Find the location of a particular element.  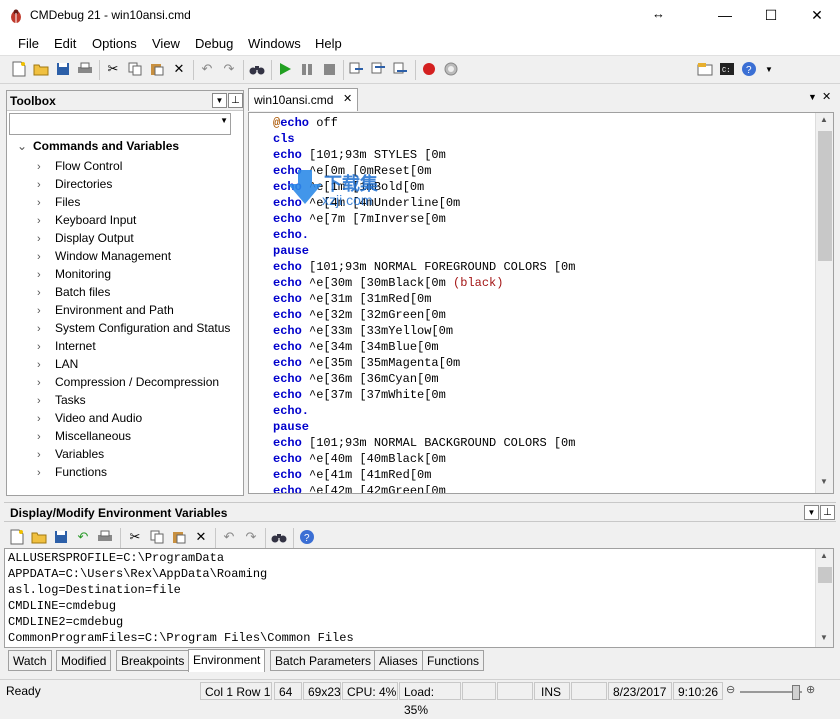

tree-item: › Display Output is located at coordinates (85, 238).